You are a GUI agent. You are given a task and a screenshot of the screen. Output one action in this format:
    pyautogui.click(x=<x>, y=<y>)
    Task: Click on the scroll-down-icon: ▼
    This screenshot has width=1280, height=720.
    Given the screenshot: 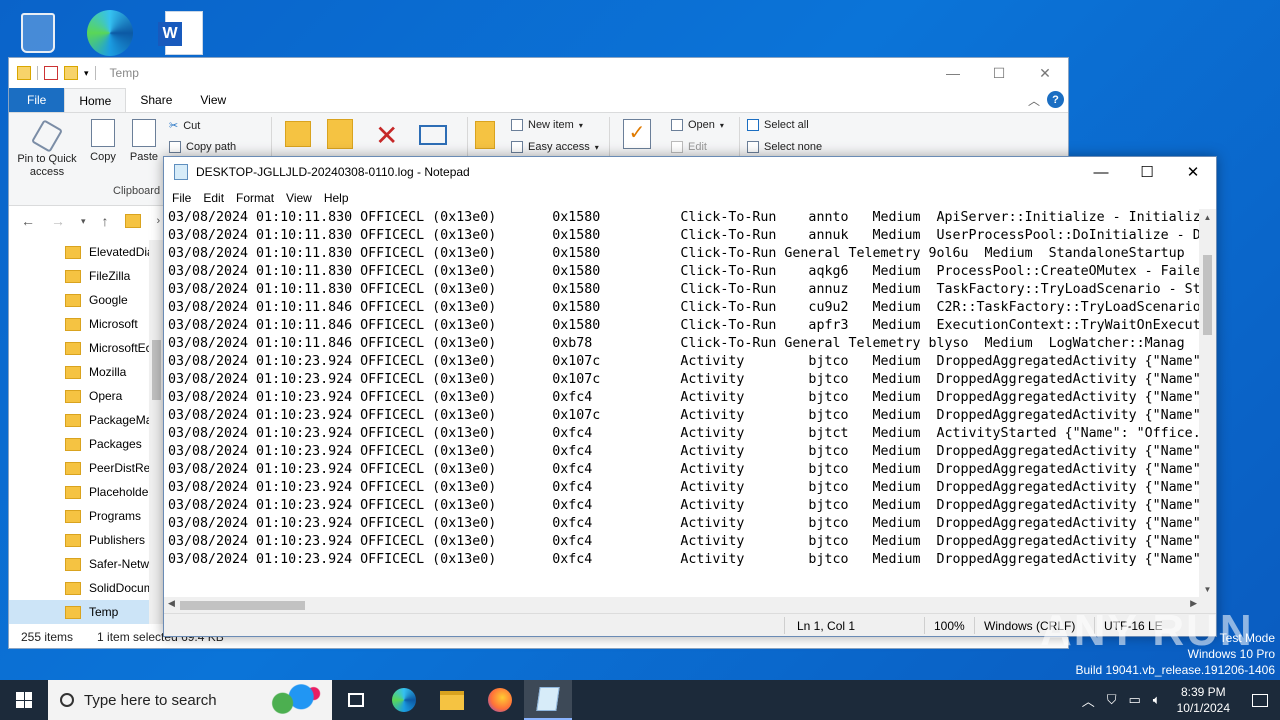 What is the action you would take?
    pyautogui.click(x=1207, y=589)
    